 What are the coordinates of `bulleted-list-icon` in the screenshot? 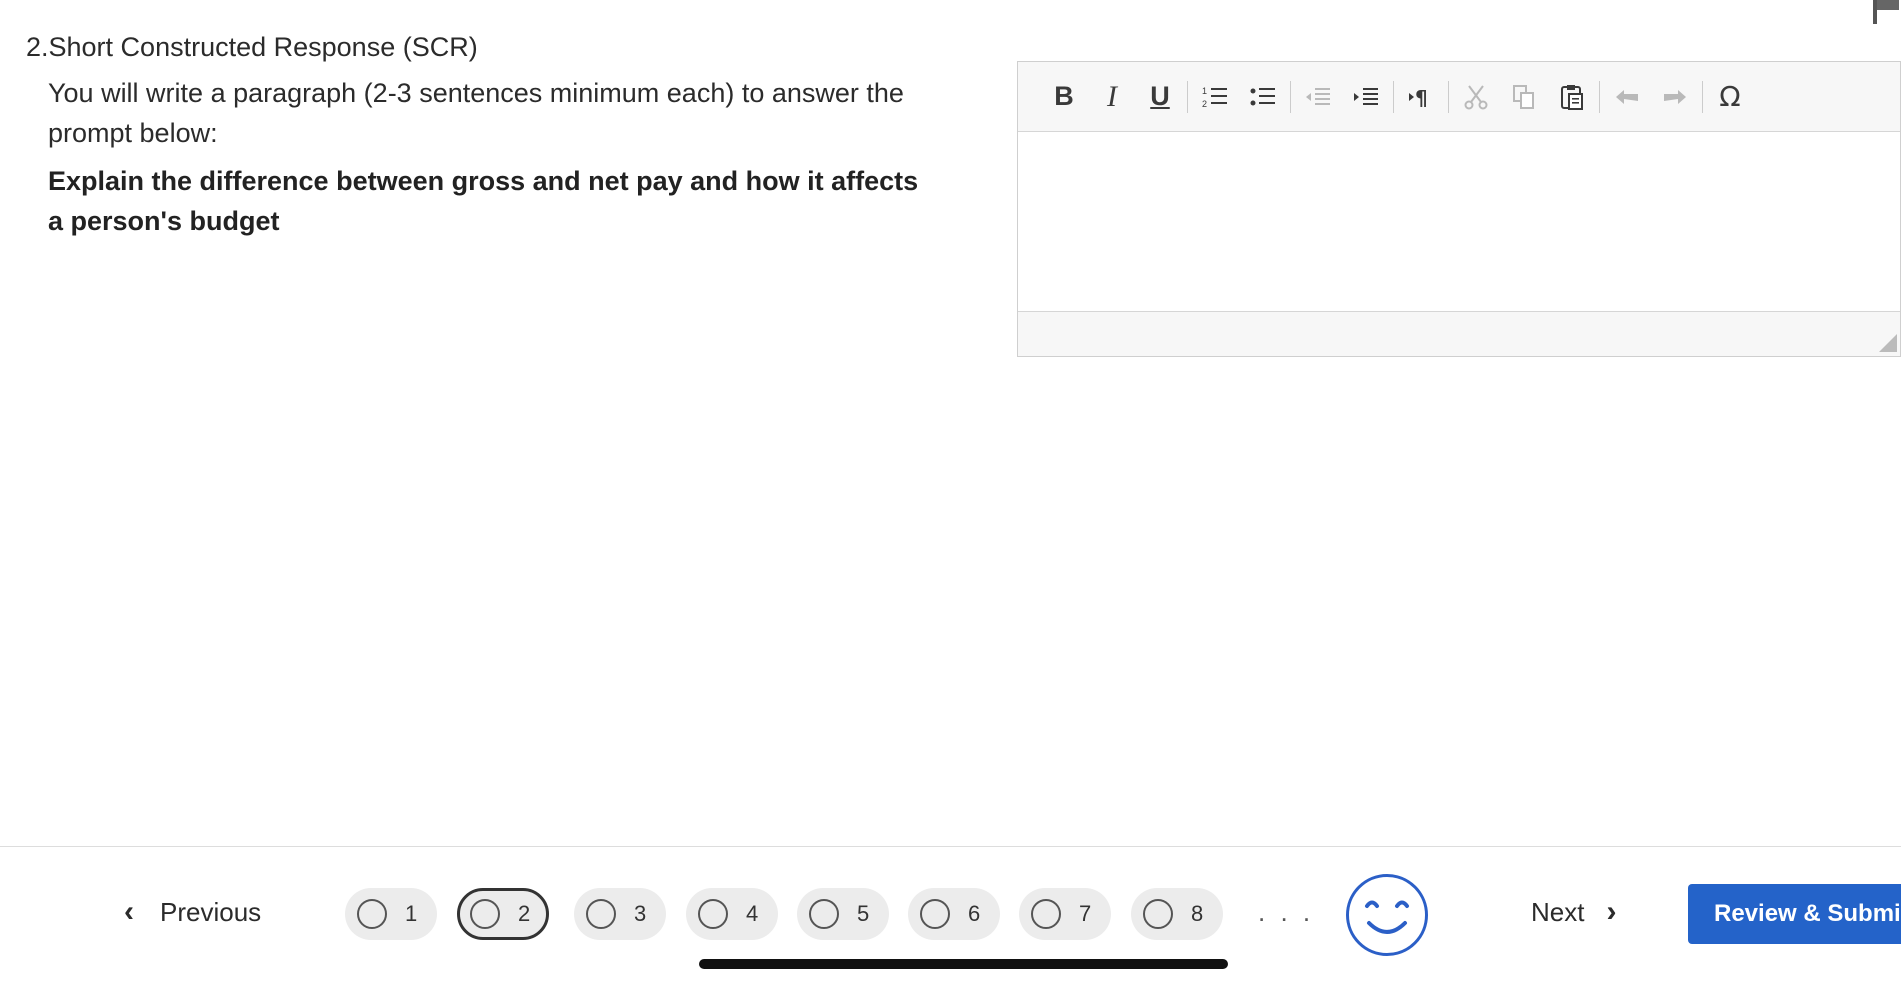 It's located at (1262, 96).